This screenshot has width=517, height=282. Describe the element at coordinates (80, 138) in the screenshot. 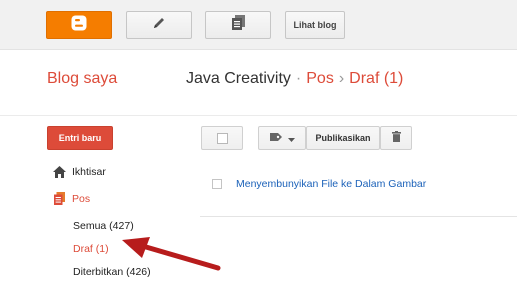

I see `new-post-button: Entri baru` at that location.